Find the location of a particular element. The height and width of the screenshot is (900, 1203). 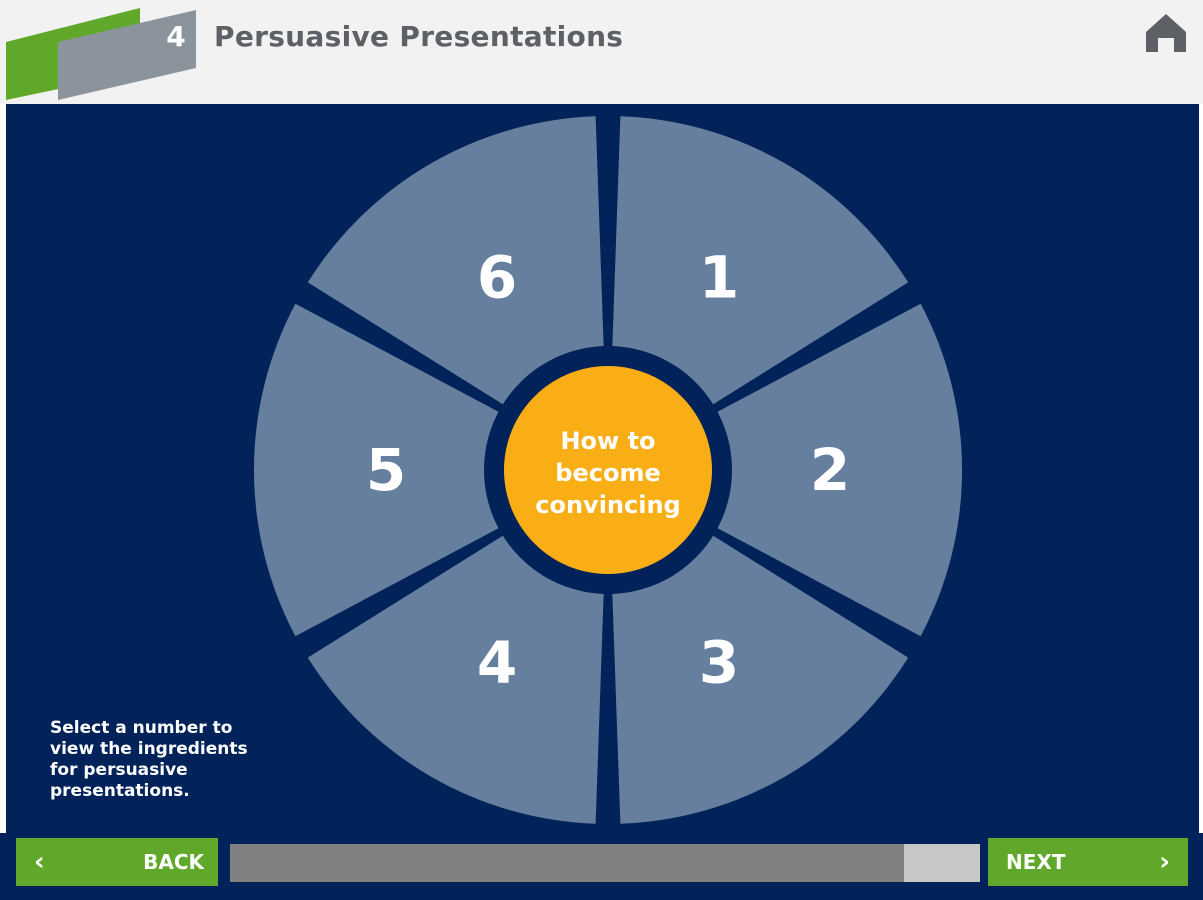

progress-fill is located at coordinates (567, 863).